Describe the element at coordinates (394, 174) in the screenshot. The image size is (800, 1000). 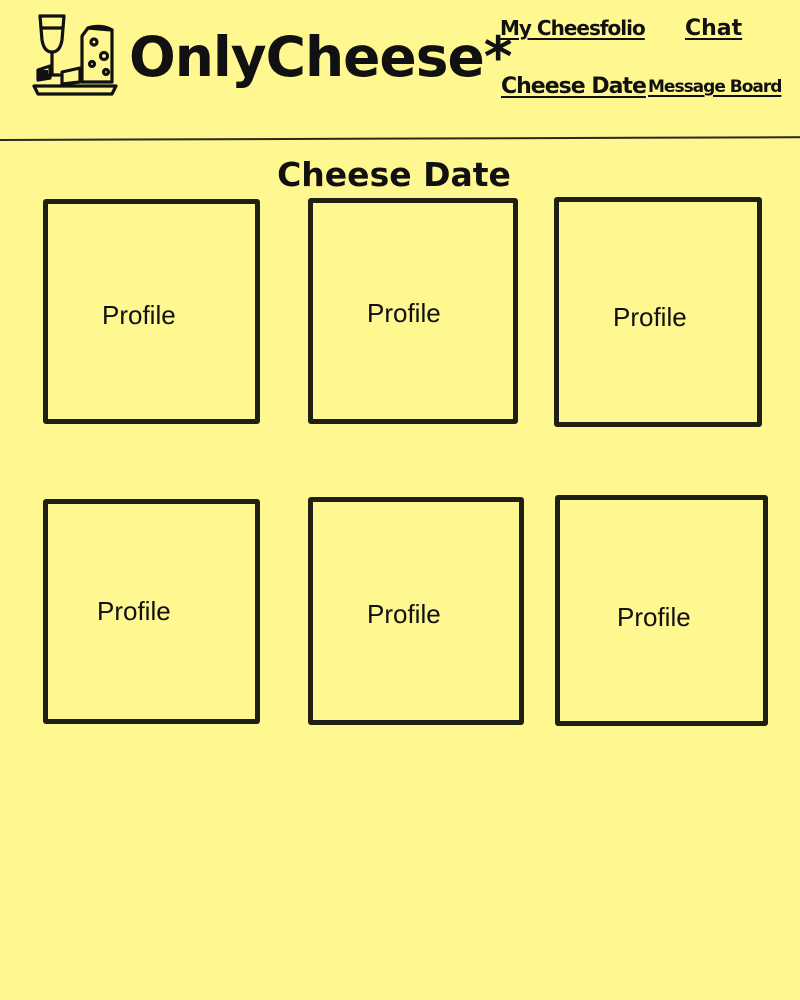
I see `page-title: Cheese Date` at that location.